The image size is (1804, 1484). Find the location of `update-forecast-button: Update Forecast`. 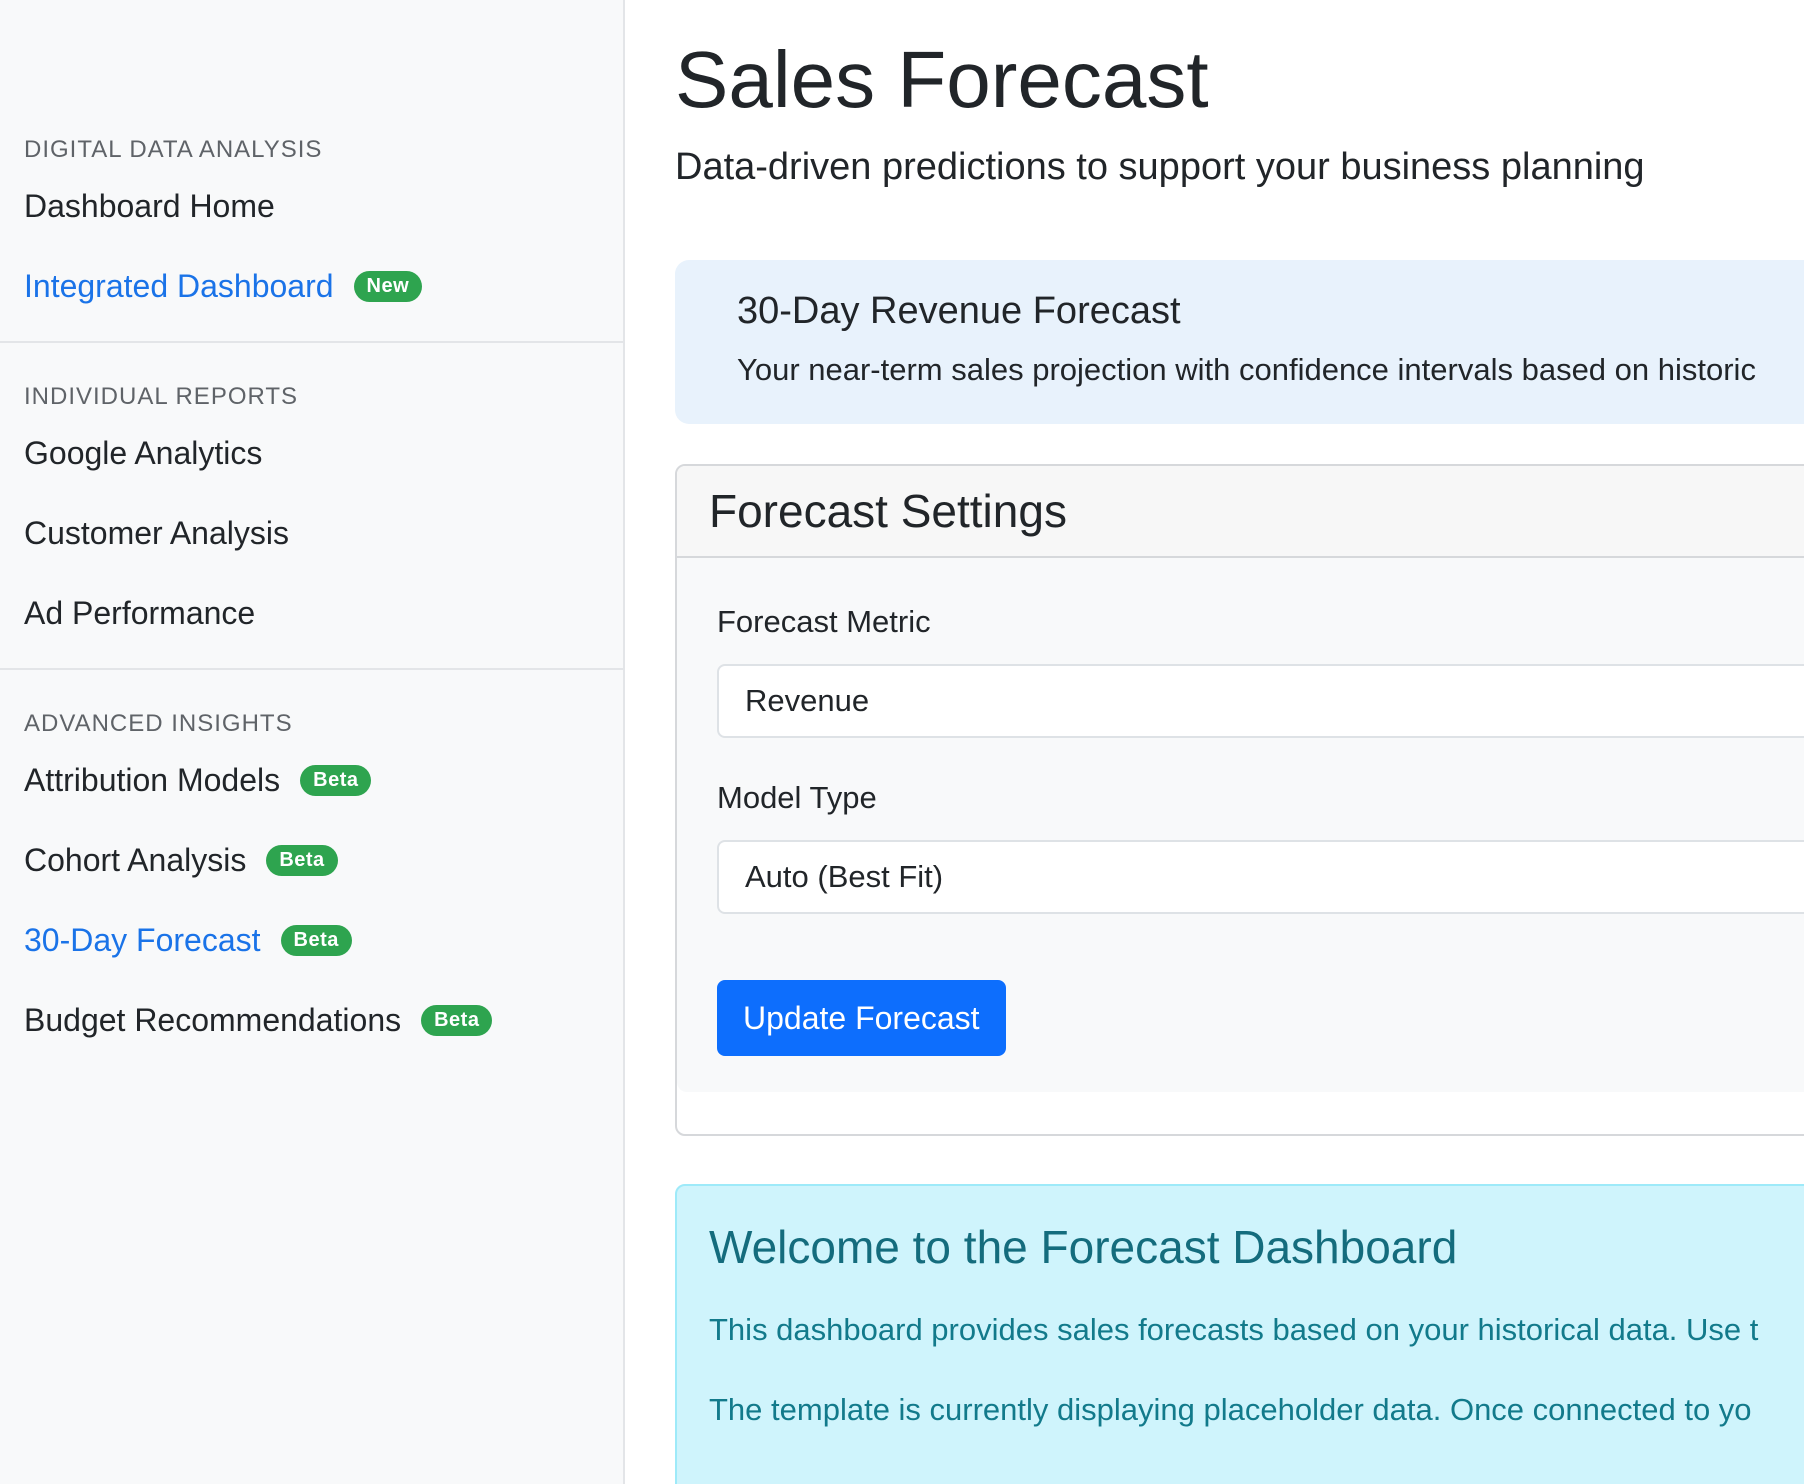

update-forecast-button: Update Forecast is located at coordinates (861, 1018).